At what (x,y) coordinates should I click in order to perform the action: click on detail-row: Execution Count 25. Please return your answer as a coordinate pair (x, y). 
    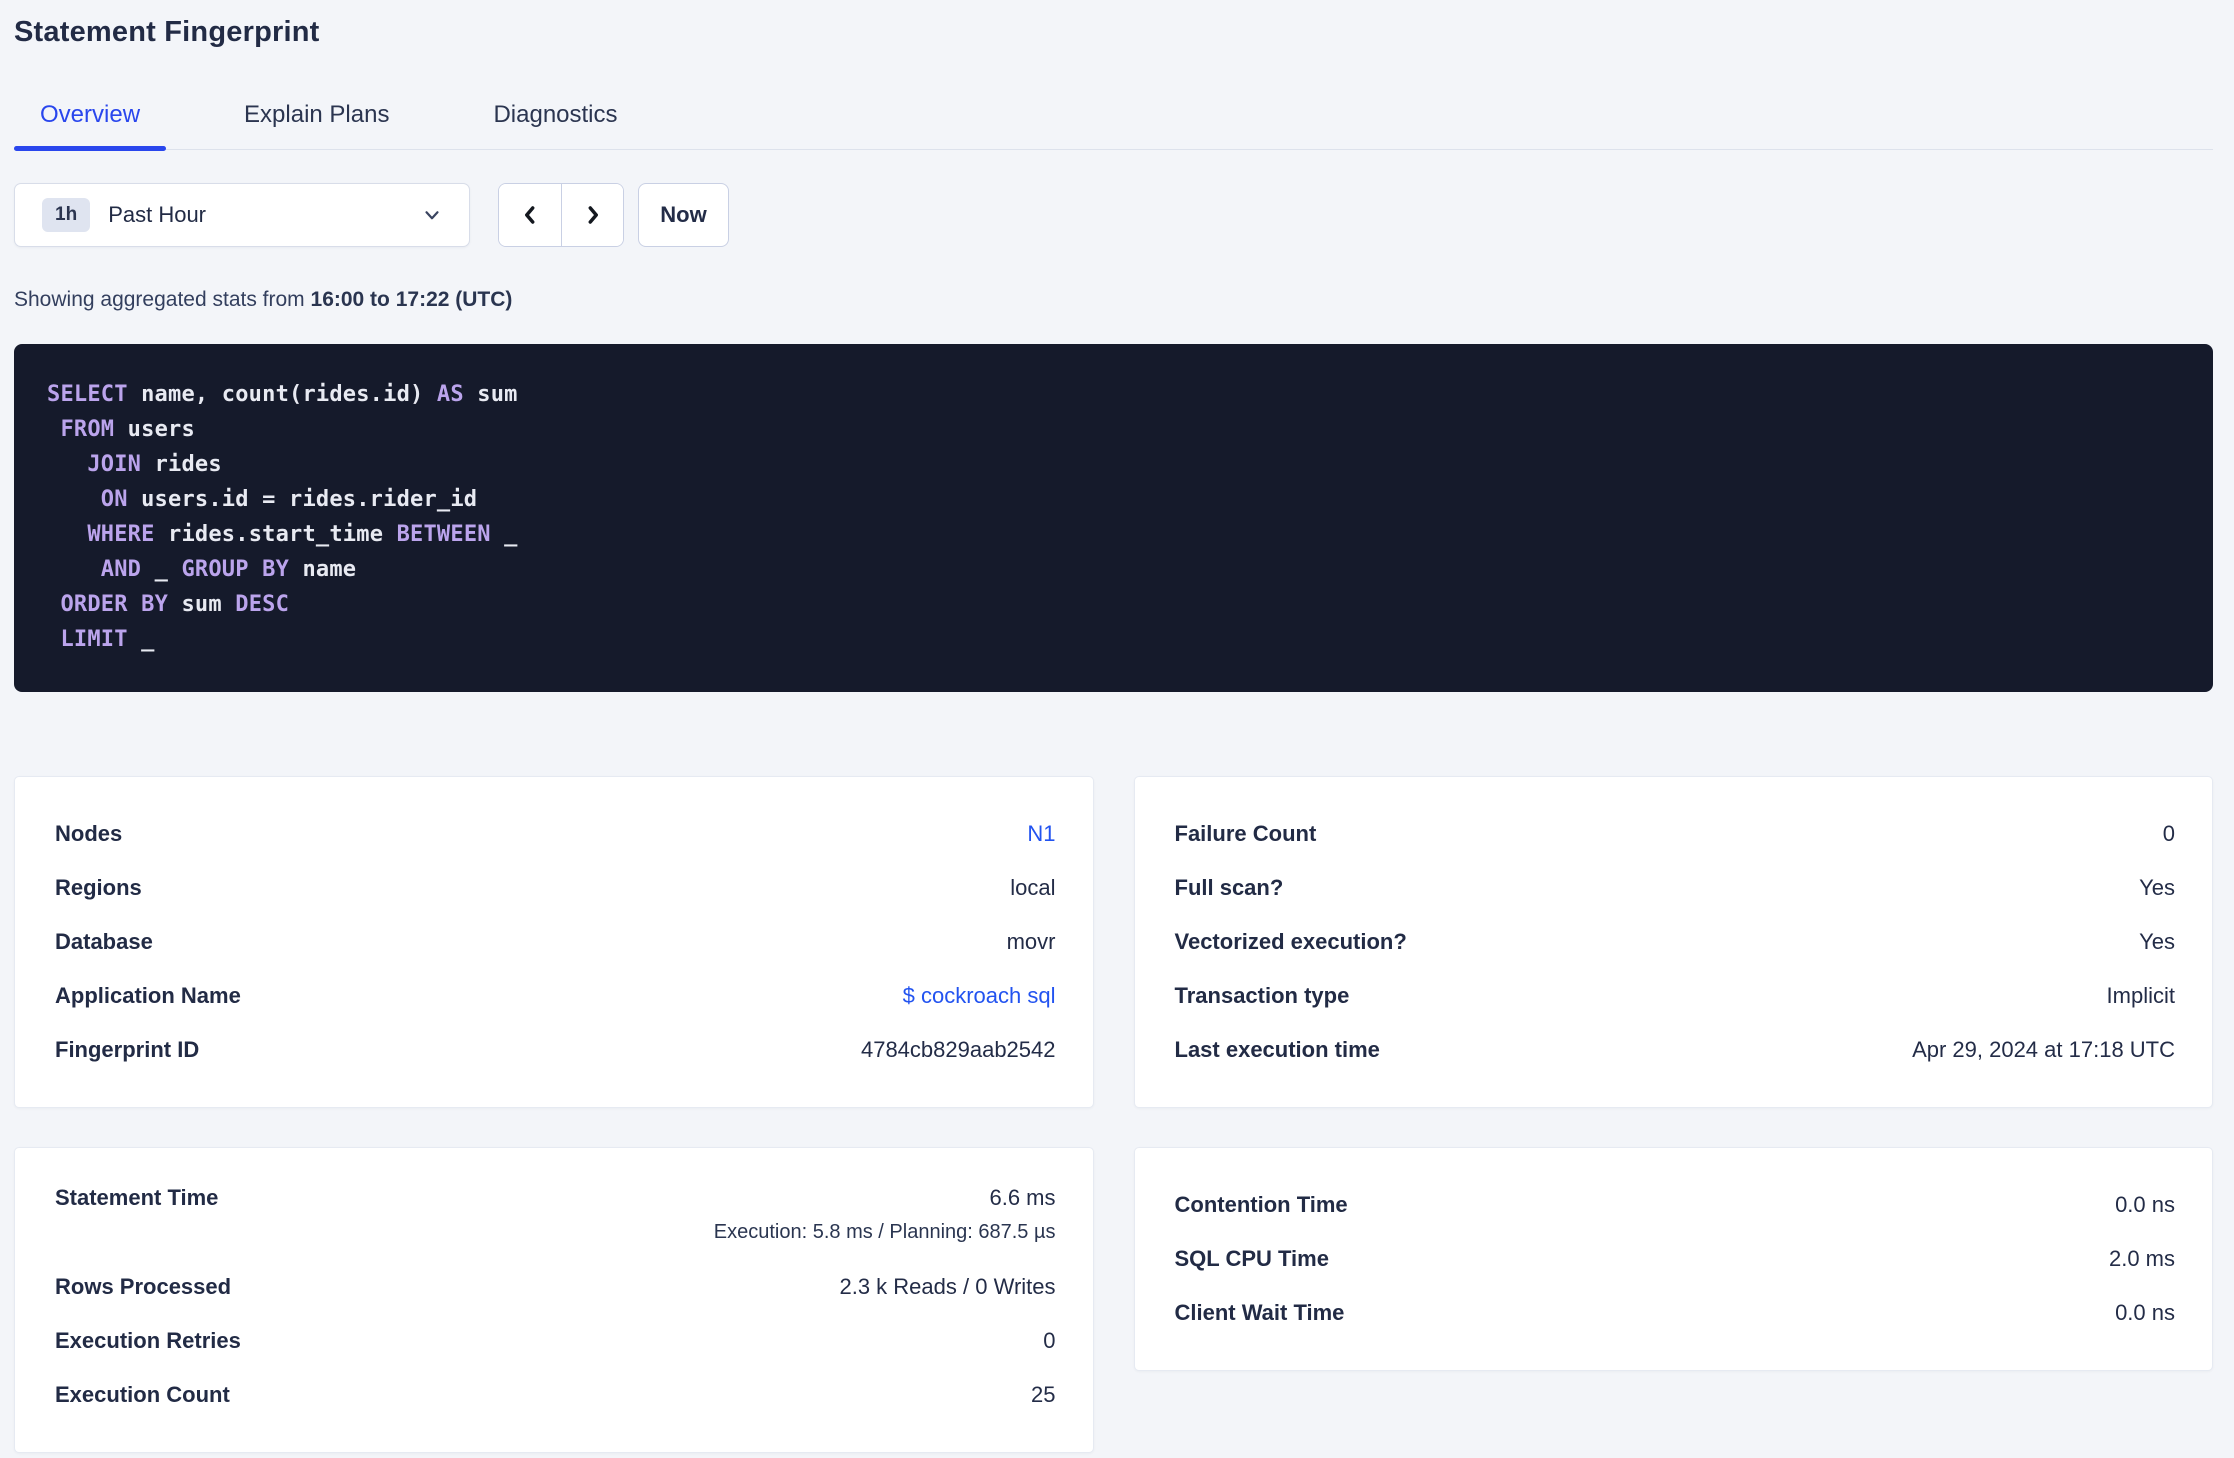
    Looking at the image, I should click on (555, 1395).